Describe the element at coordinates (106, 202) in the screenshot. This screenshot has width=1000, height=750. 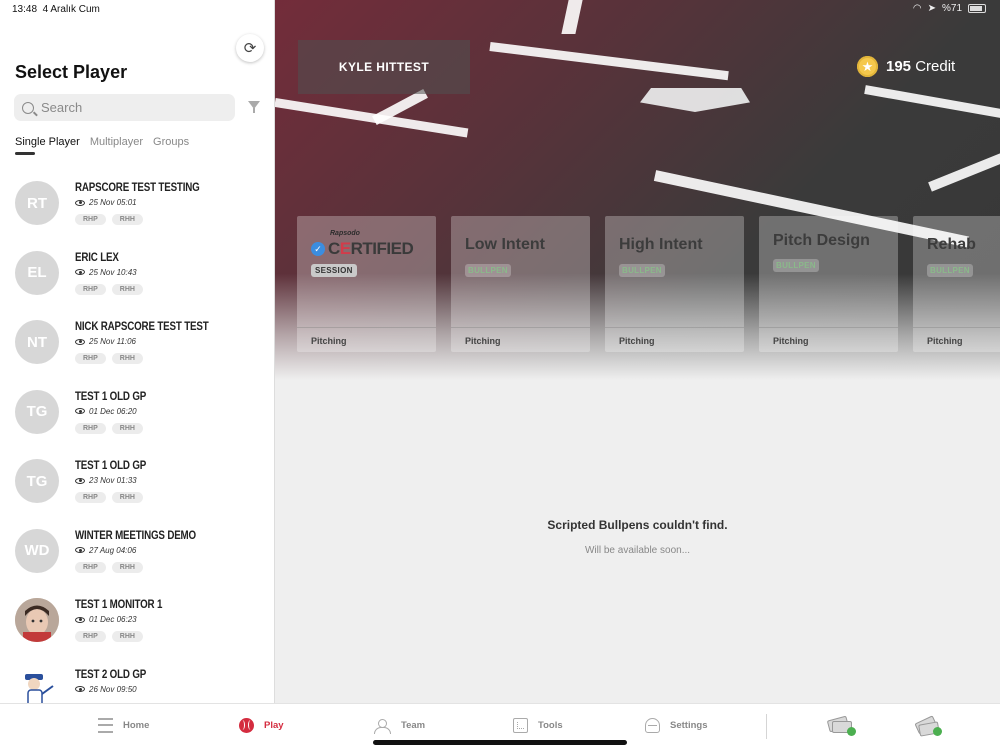
I see `player-last-seen: 25 Nov 05:01` at that location.